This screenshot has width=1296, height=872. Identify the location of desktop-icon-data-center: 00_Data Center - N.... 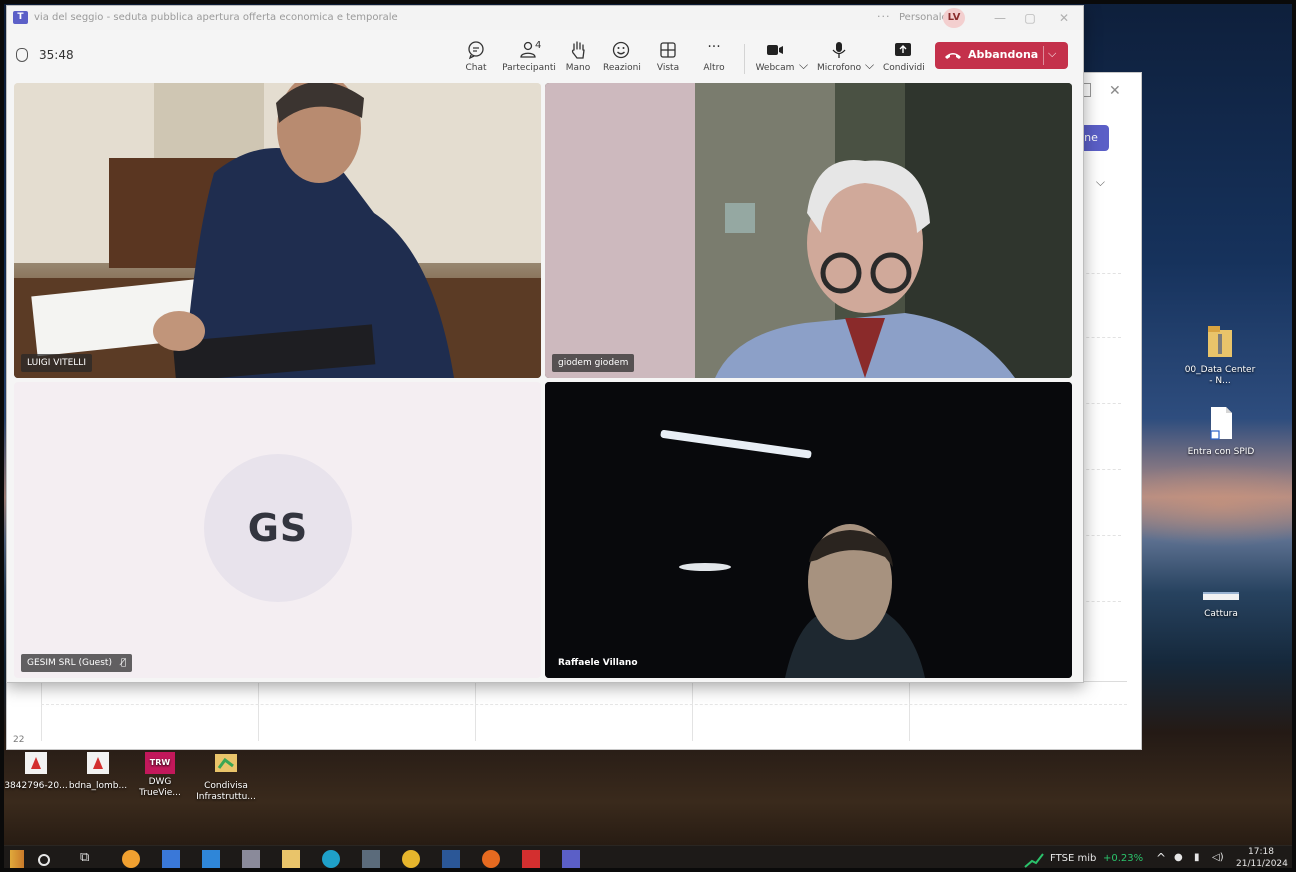
(1220, 355).